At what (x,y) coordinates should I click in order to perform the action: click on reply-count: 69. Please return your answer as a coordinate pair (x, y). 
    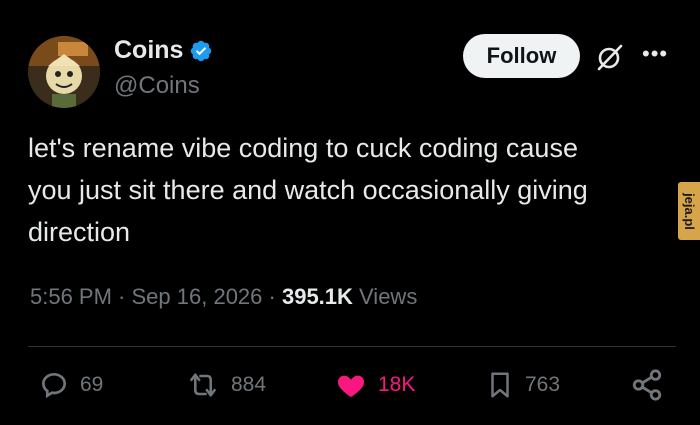
    Looking at the image, I should click on (92, 384).